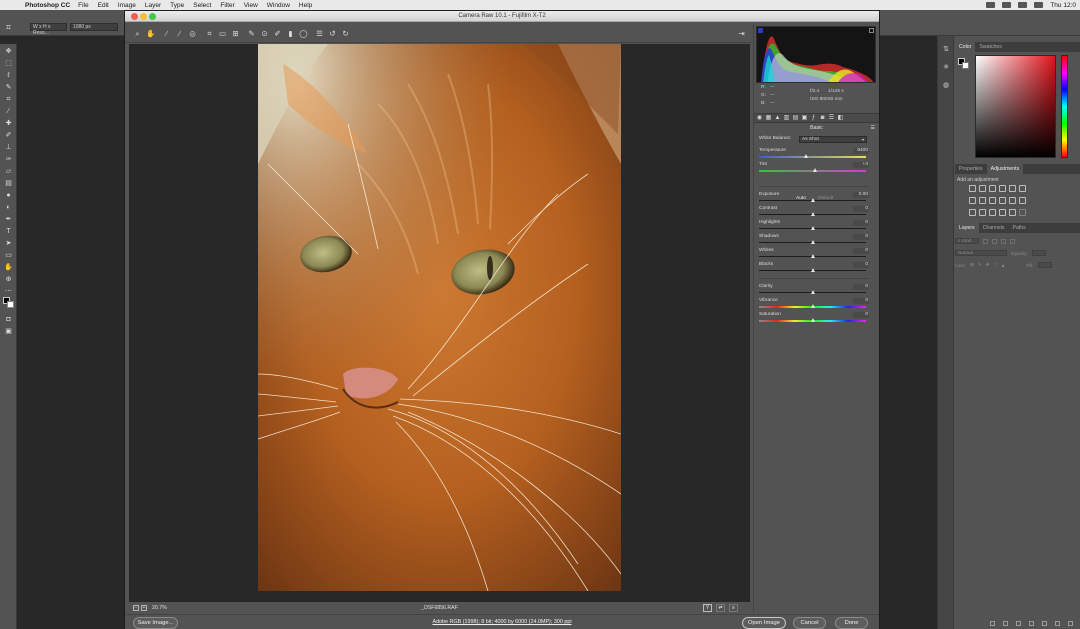 This screenshot has width=1080, height=629. I want to click on background-color-swatch, so click(10, 304).